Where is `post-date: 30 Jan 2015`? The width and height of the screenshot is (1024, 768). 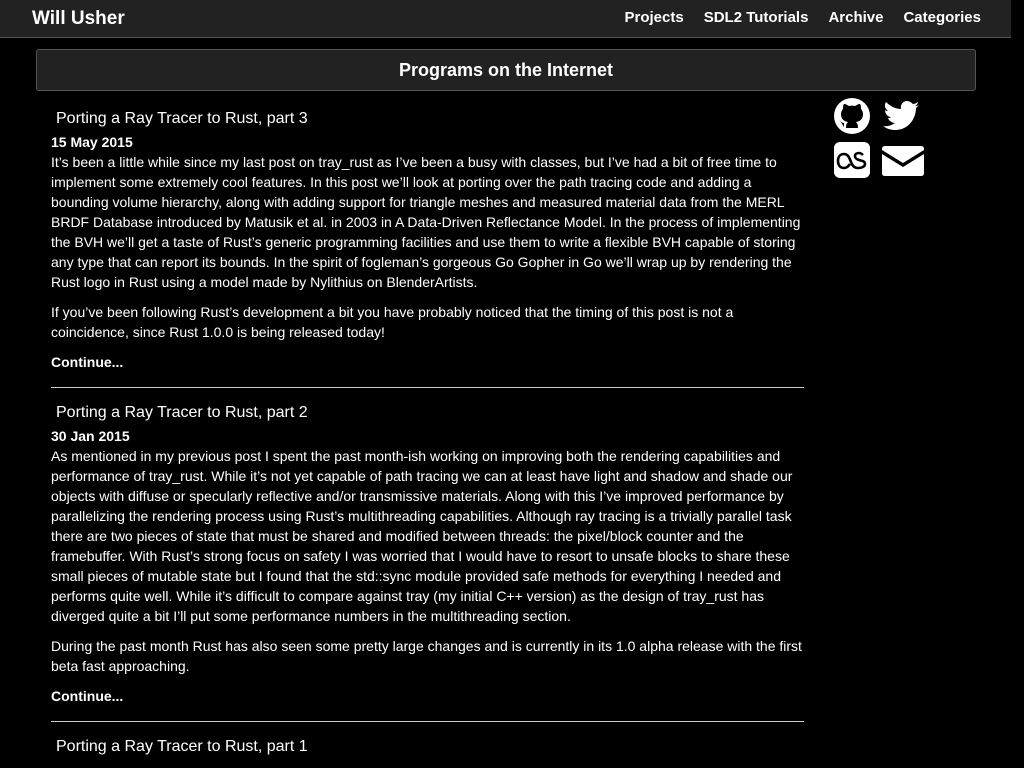 post-date: 30 Jan 2015 is located at coordinates (90, 436).